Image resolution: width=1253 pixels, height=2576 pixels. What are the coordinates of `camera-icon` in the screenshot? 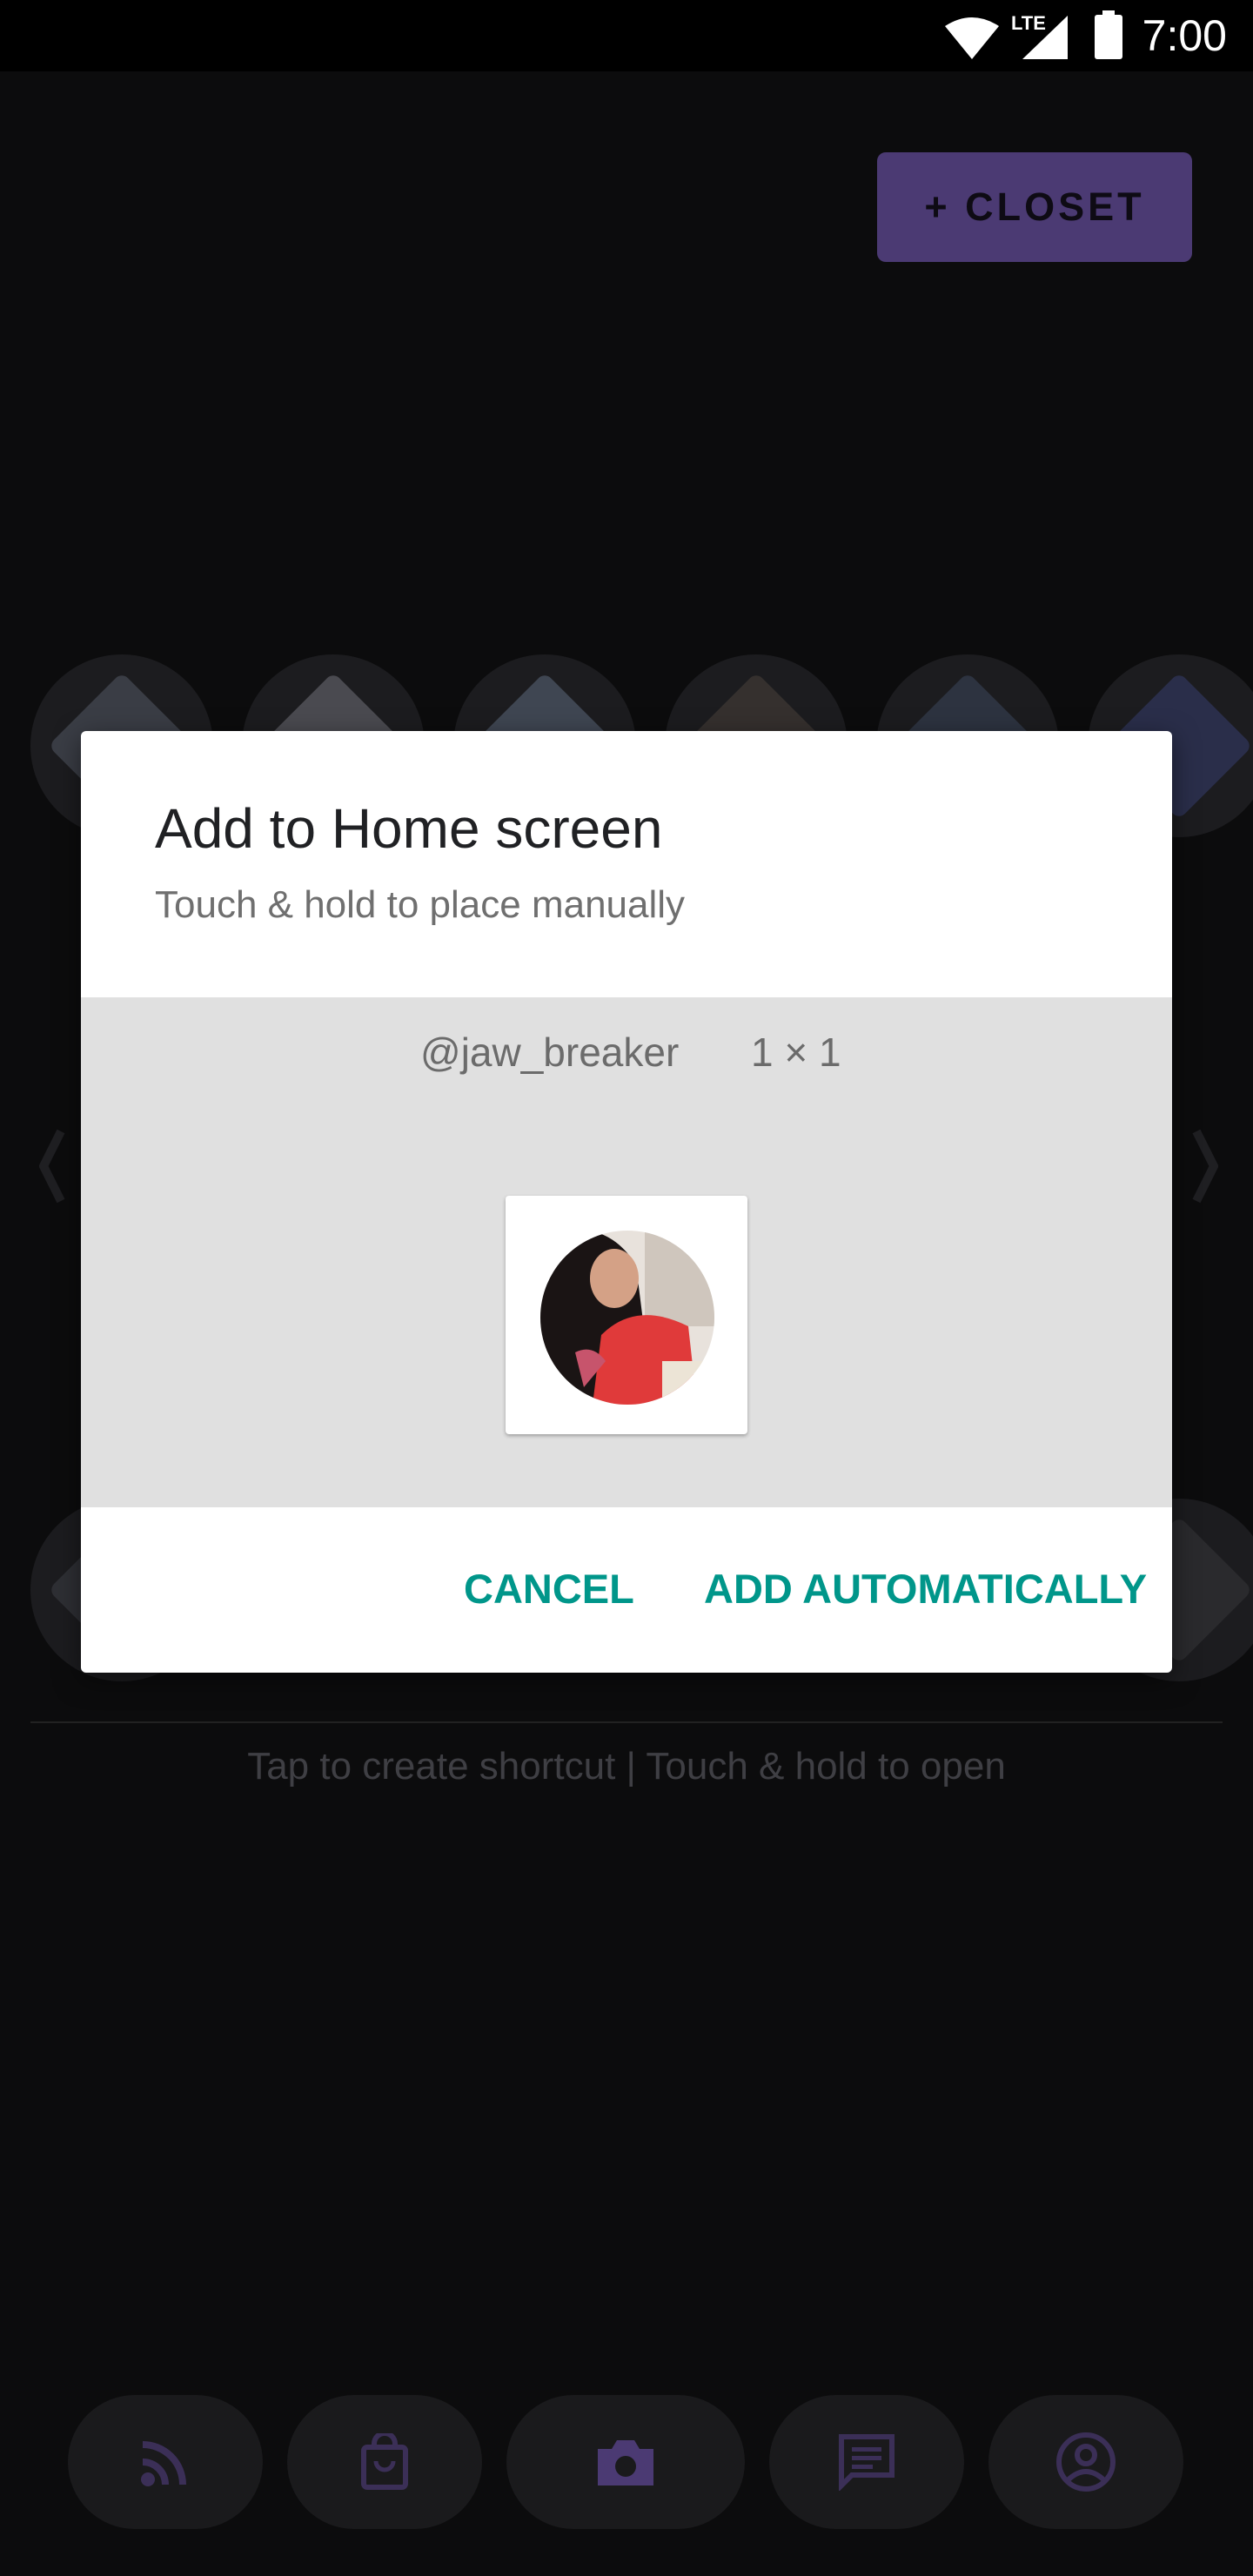 It's located at (625, 2462).